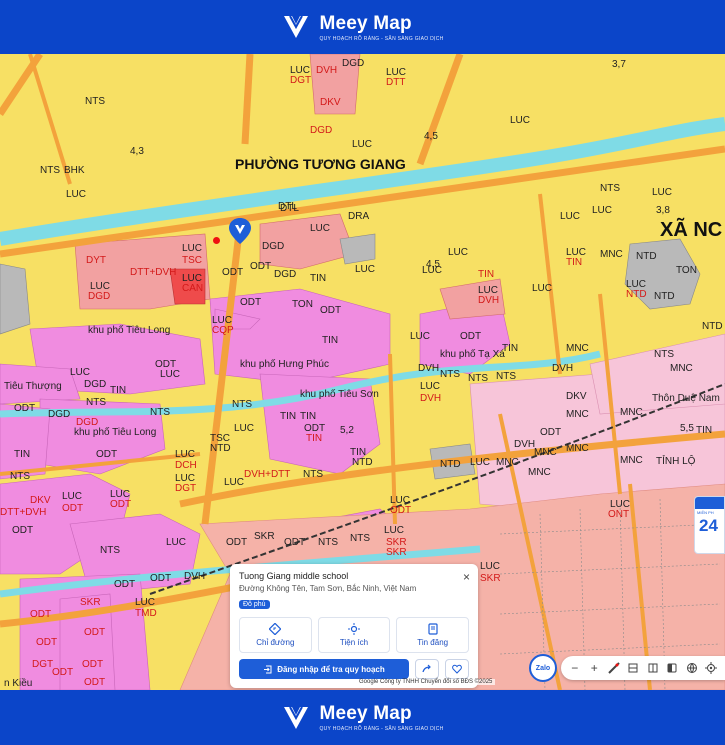 Image resolution: width=725 pixels, height=745 pixels. I want to click on side-promo-text: MIỄN PH, so click(705, 512).